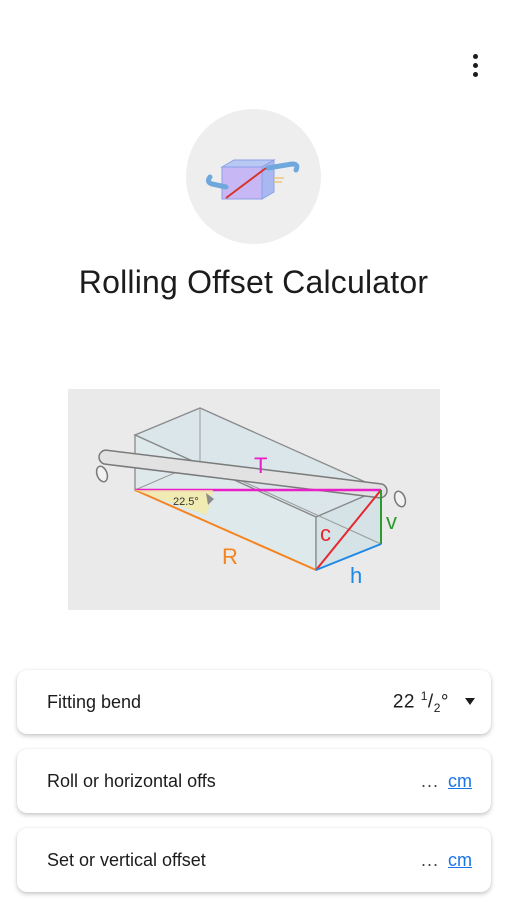  I want to click on roll-unit-link: cm, so click(460, 781).